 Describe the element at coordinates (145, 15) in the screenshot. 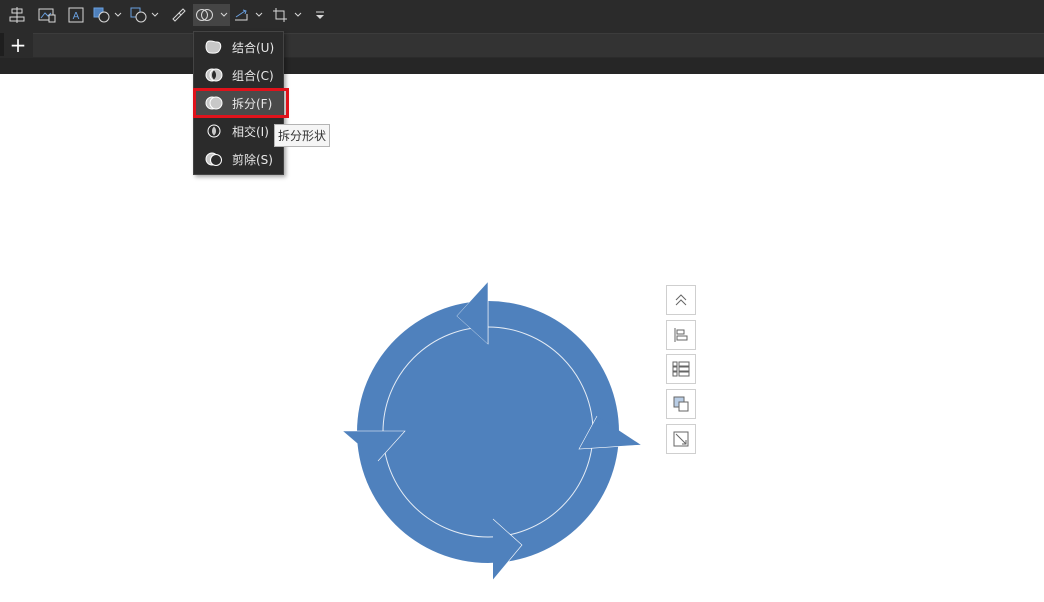

I see `shape-outline-icon` at that location.